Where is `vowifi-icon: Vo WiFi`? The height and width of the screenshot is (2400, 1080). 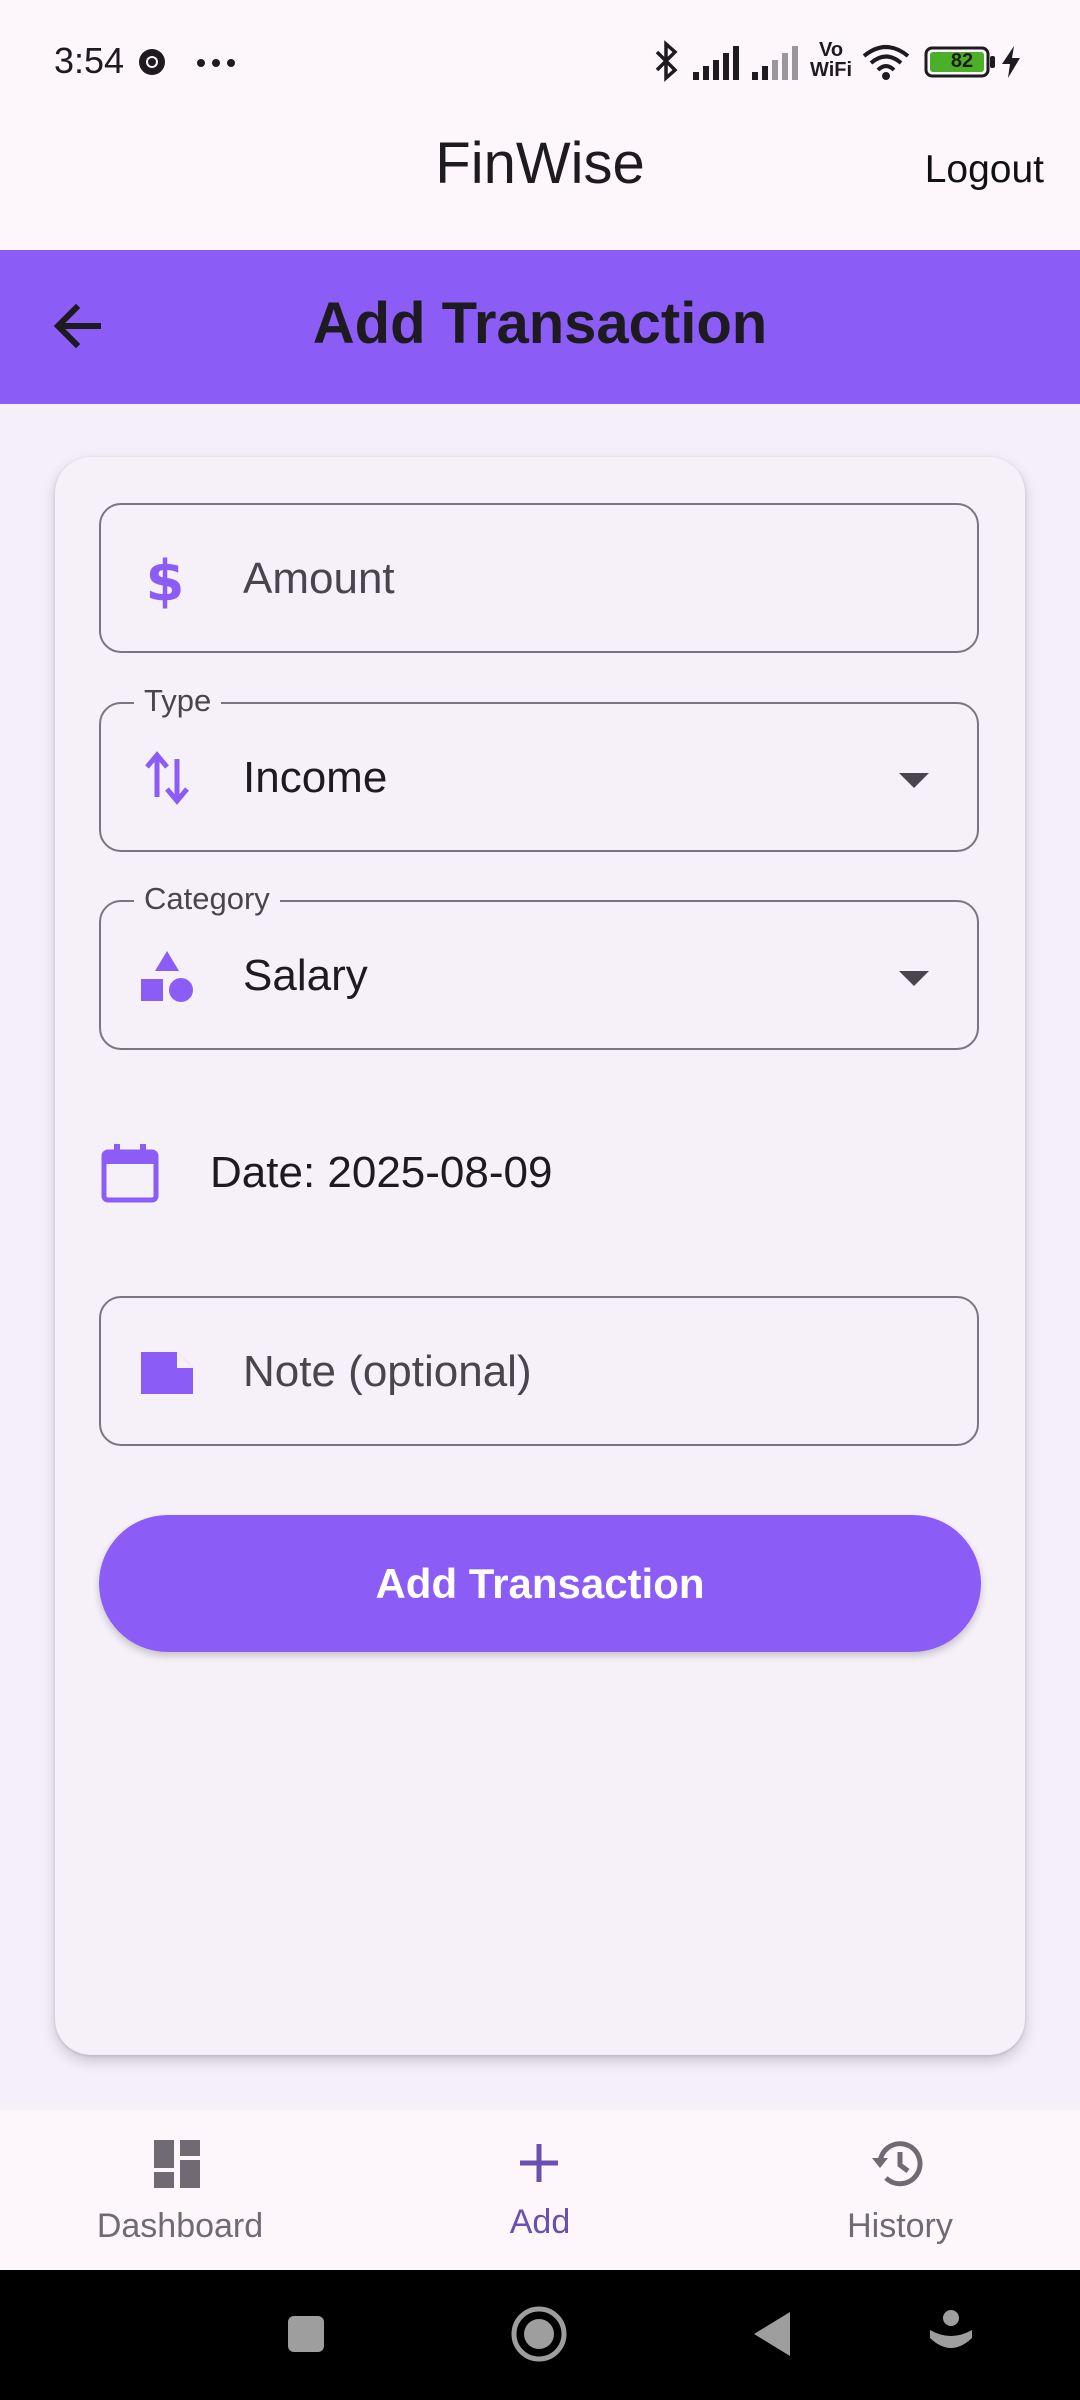 vowifi-icon: Vo WiFi is located at coordinates (831, 60).